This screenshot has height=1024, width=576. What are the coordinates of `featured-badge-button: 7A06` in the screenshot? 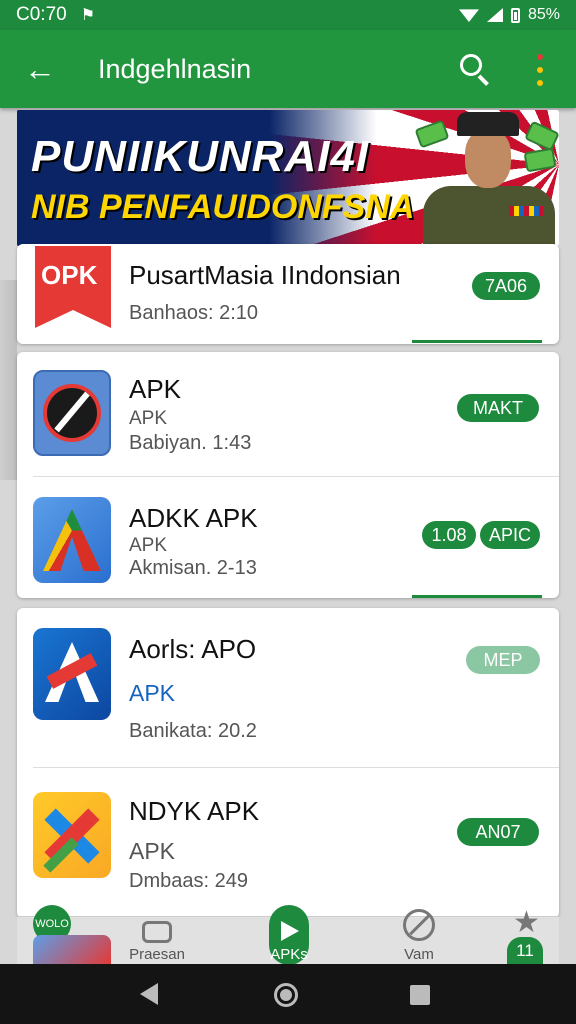 It's located at (506, 286).